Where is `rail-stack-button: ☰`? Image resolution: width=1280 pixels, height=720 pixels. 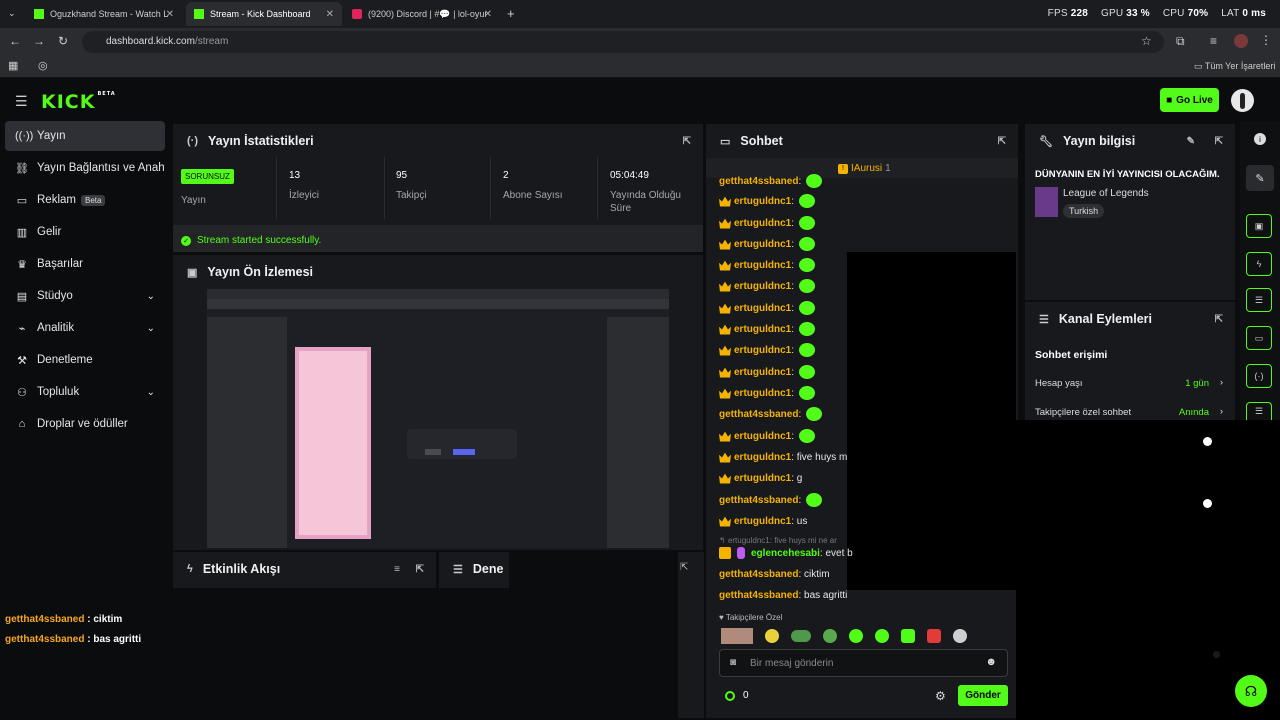
rail-stack-button: ☰ is located at coordinates (1259, 411).